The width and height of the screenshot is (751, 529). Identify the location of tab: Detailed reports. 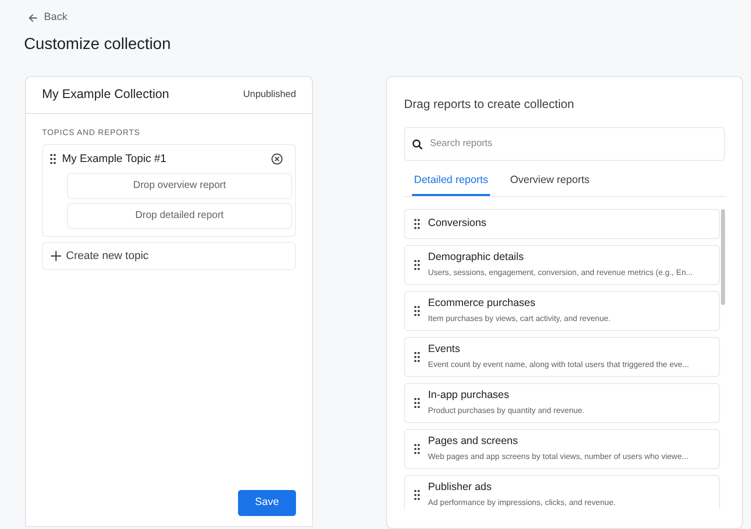
(451, 184).